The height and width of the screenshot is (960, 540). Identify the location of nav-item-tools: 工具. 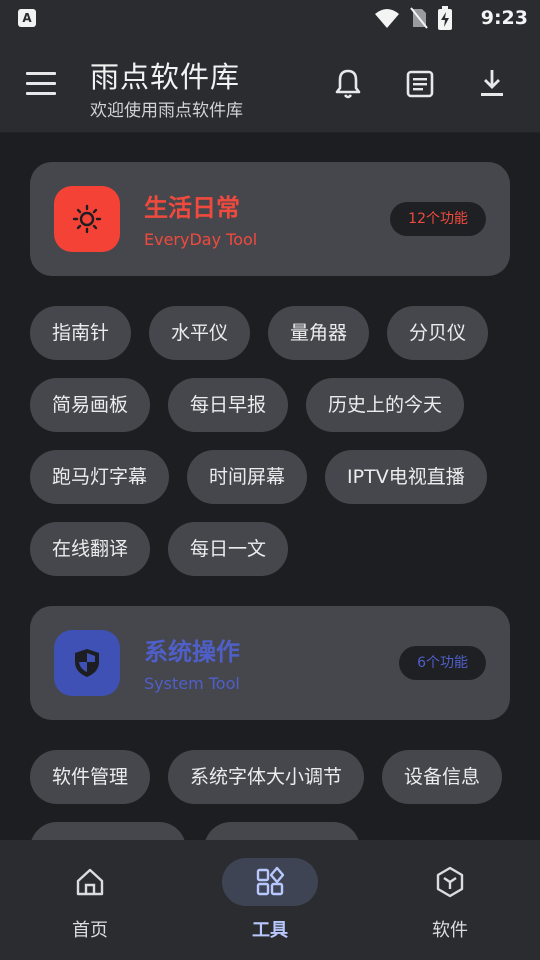
(270, 900).